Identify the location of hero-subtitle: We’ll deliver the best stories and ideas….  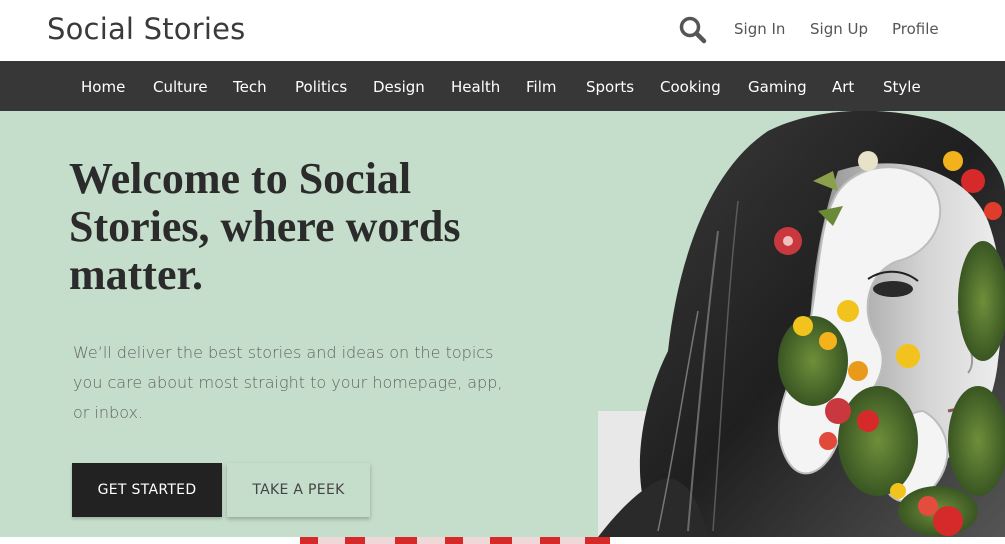
(288, 382).